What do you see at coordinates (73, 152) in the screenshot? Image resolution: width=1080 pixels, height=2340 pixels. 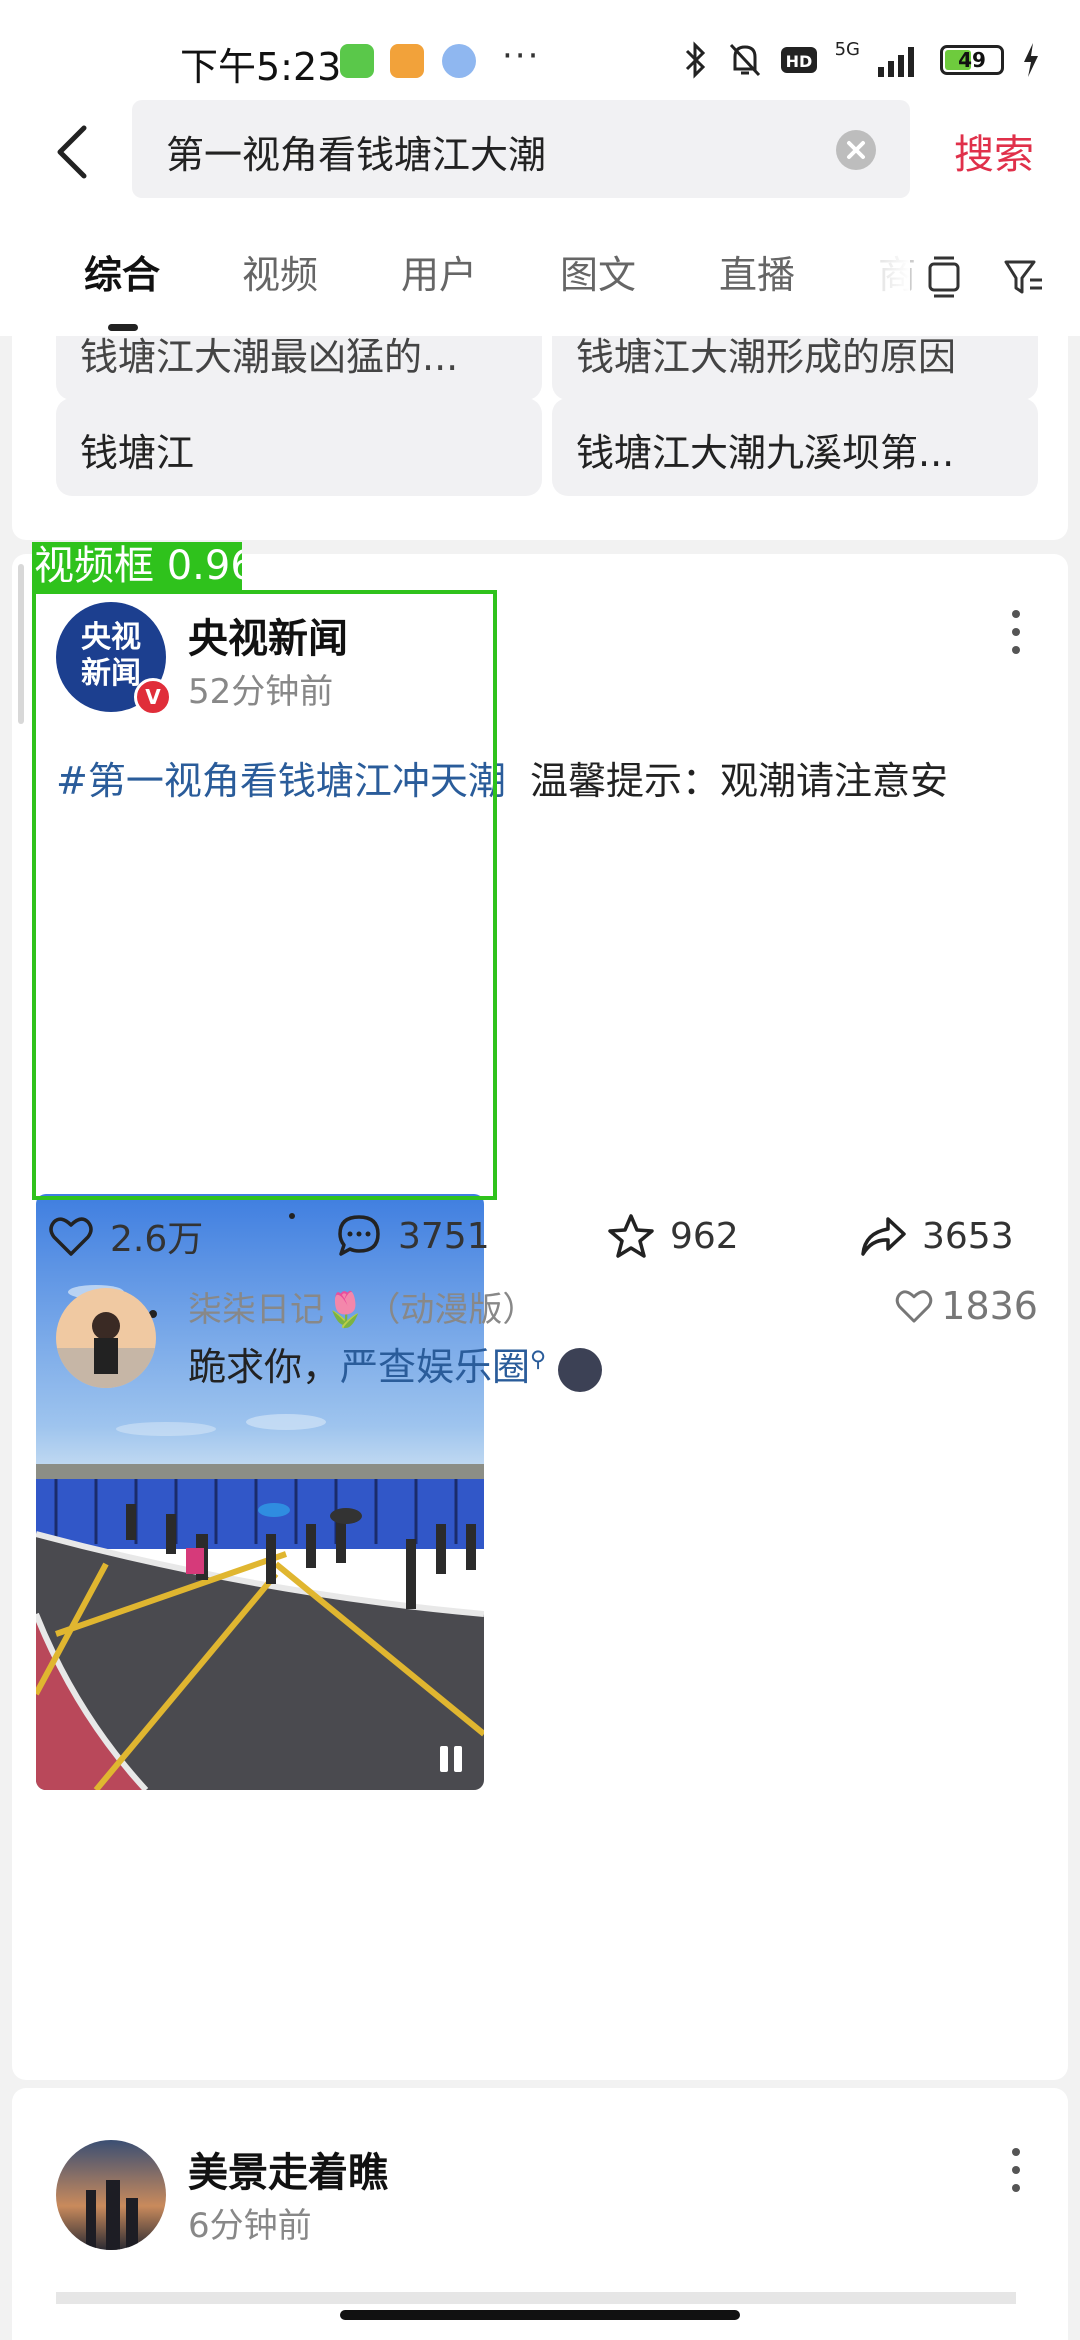 I see `back-arrow-icon` at bounding box center [73, 152].